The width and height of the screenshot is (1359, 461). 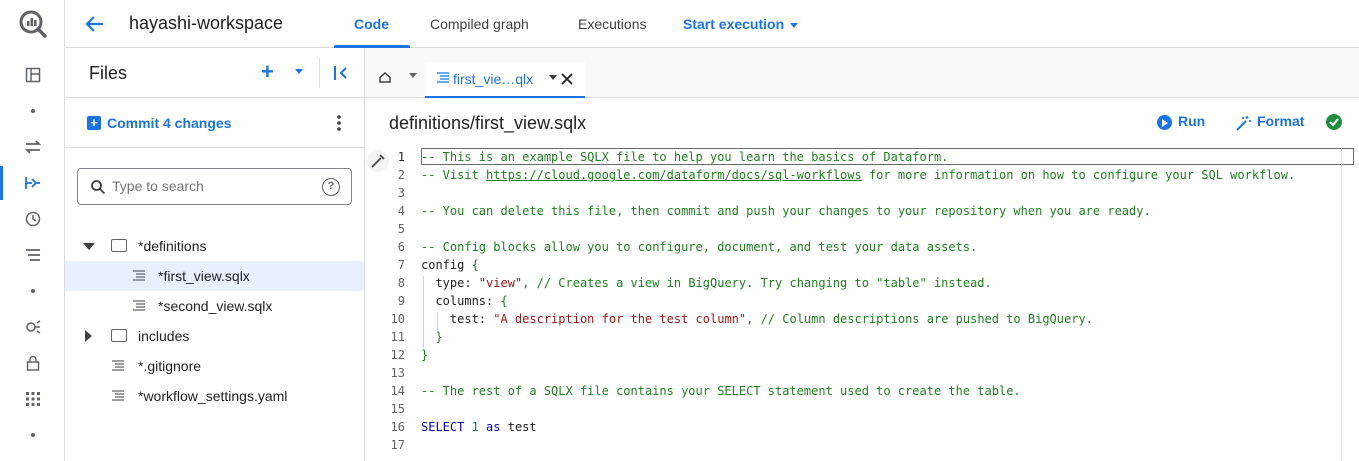 I want to click on start-execution-button: Start execution, so click(x=741, y=24).